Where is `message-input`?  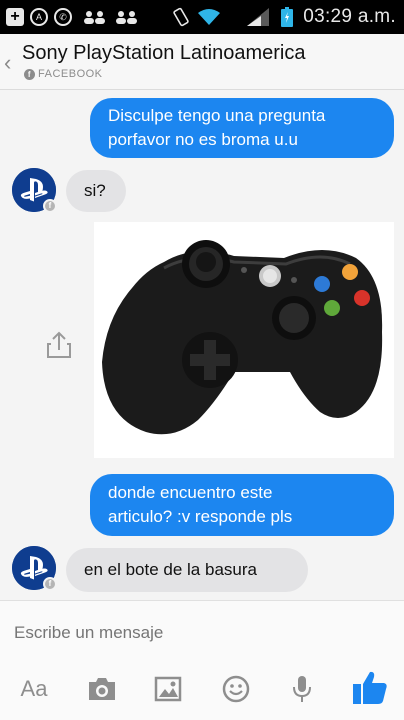 message-input is located at coordinates (199, 633).